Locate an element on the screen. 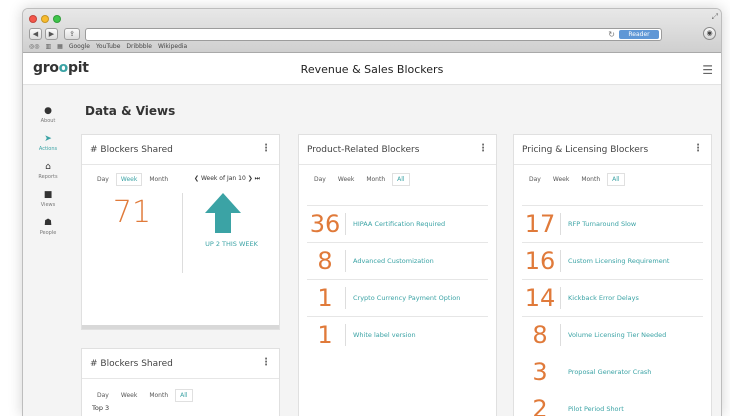 The width and height of the screenshot is (730, 416). bookmark-google: Google is located at coordinates (79, 46).